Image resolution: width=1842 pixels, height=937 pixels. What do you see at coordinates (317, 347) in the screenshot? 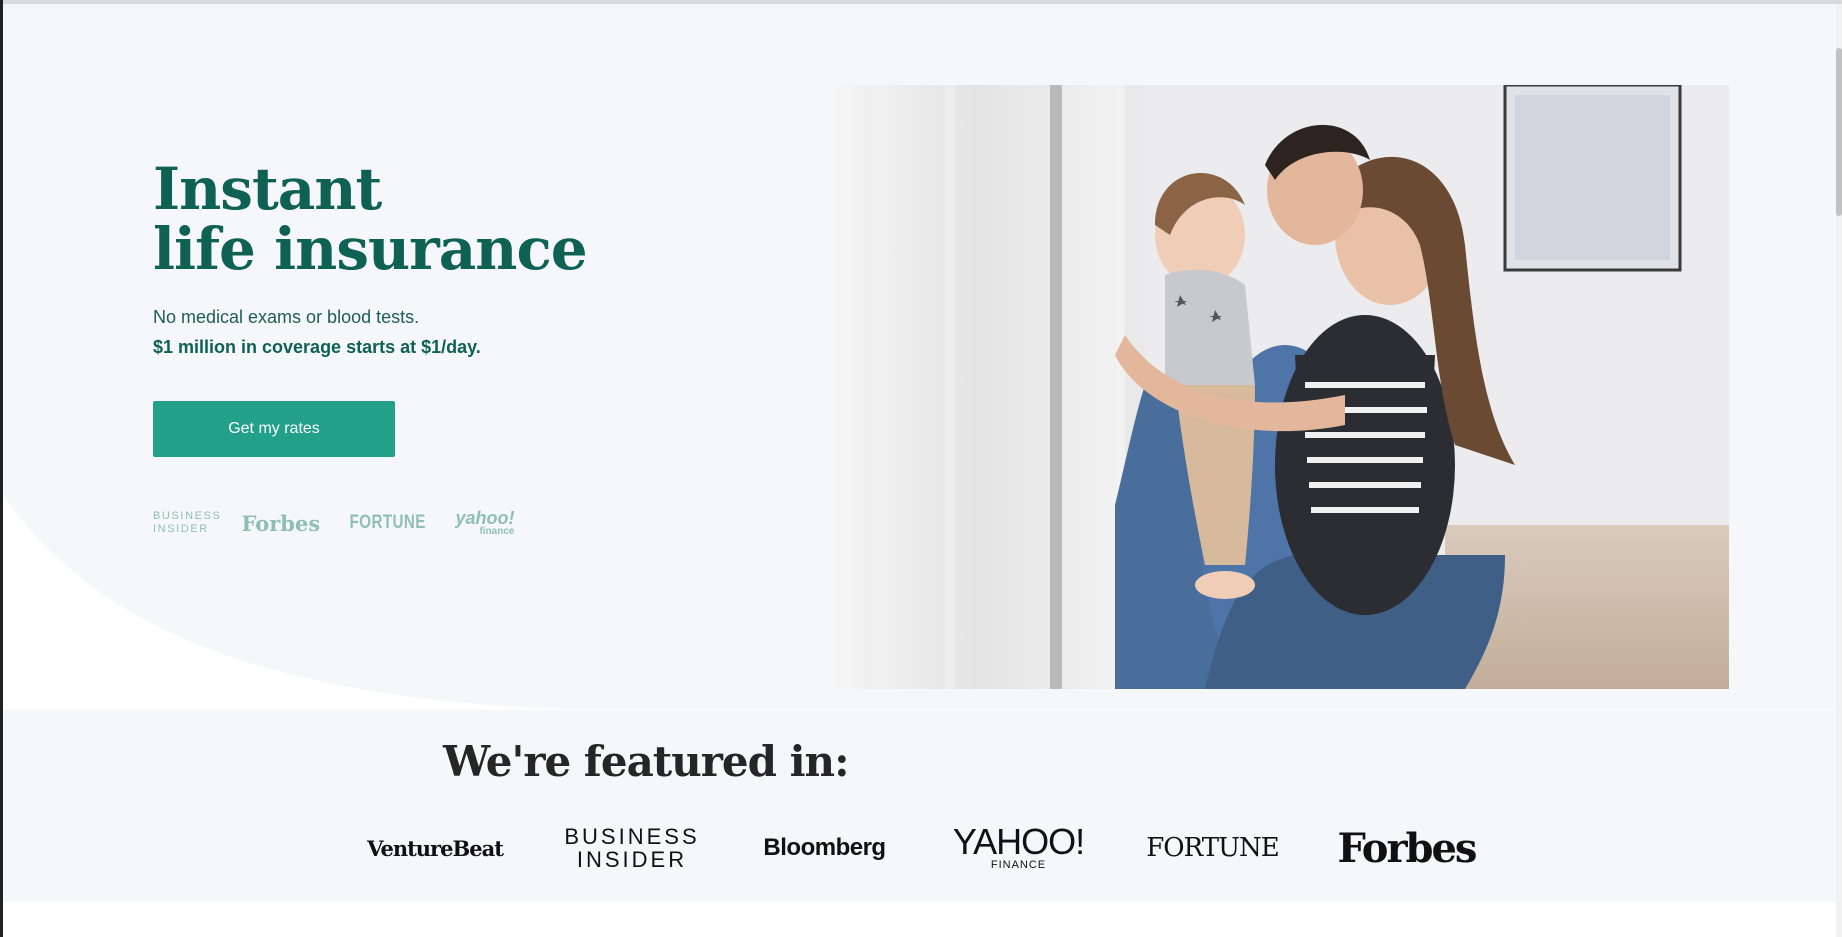
I see `hero-coverage-text: $1 million in coverage starts at $1/day.` at bounding box center [317, 347].